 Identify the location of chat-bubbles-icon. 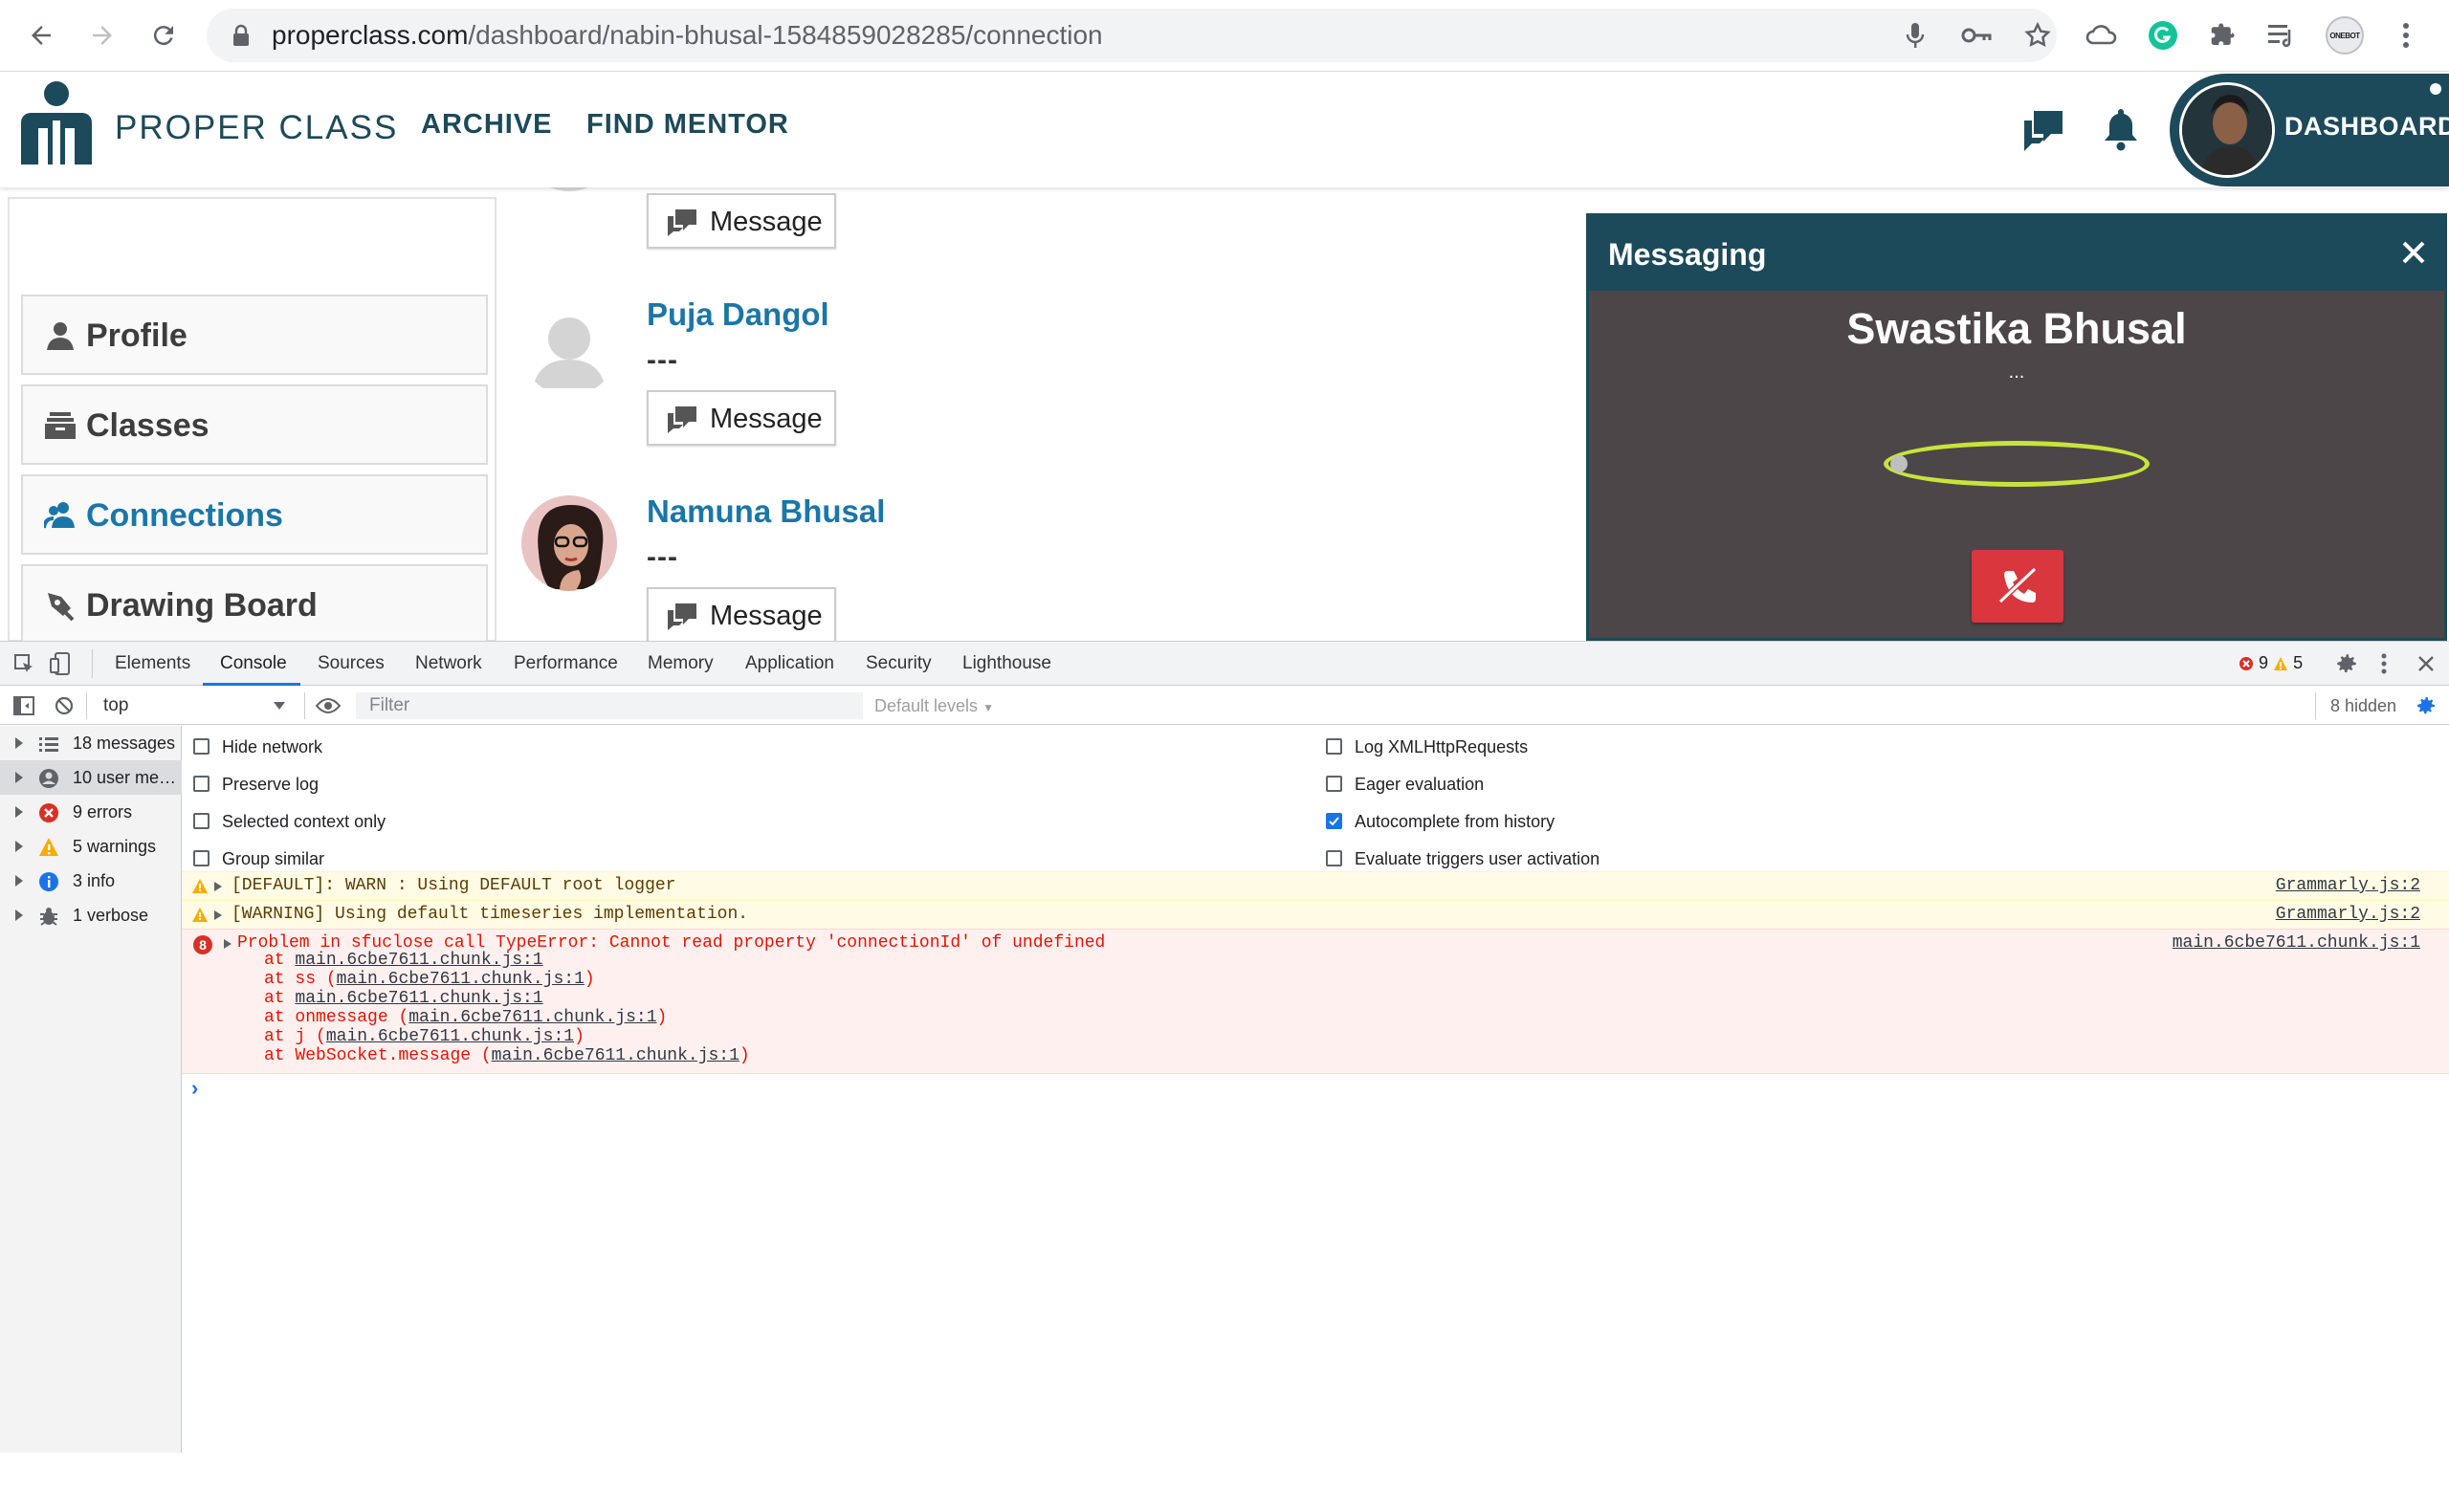
(682, 616).